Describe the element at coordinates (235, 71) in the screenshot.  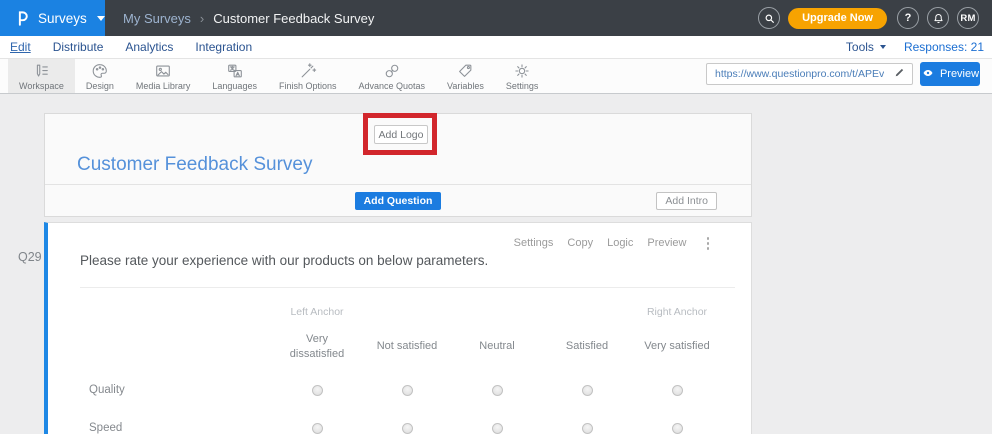
I see `translate-icon` at that location.